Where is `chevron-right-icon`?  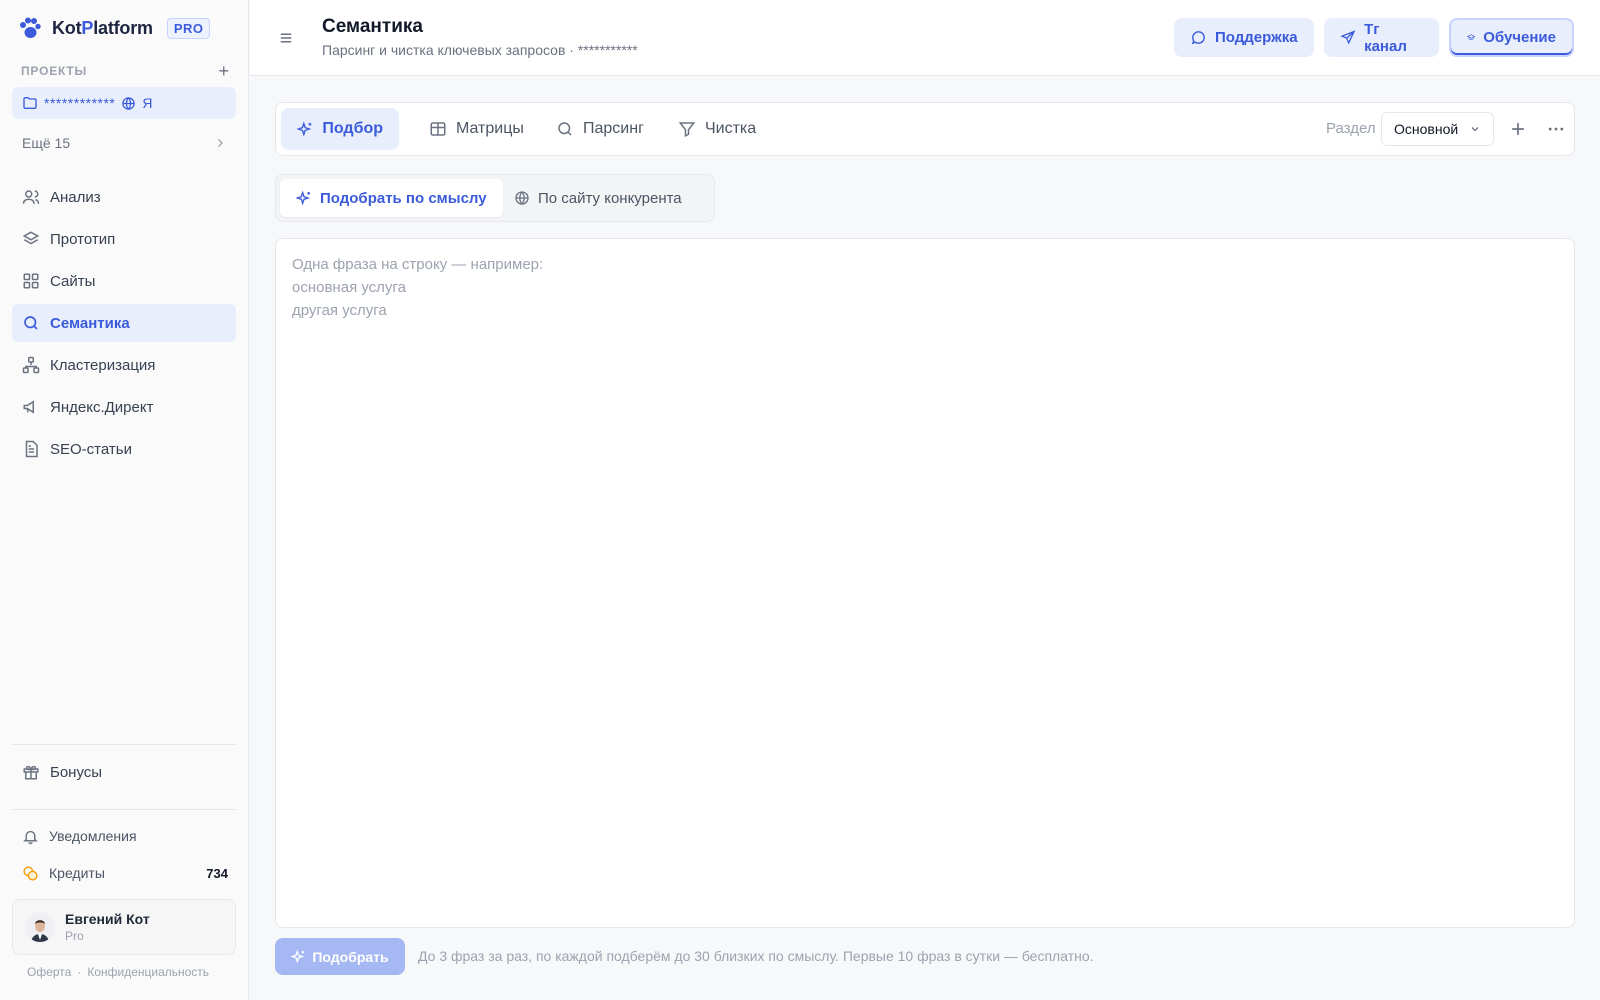 chevron-right-icon is located at coordinates (220, 143).